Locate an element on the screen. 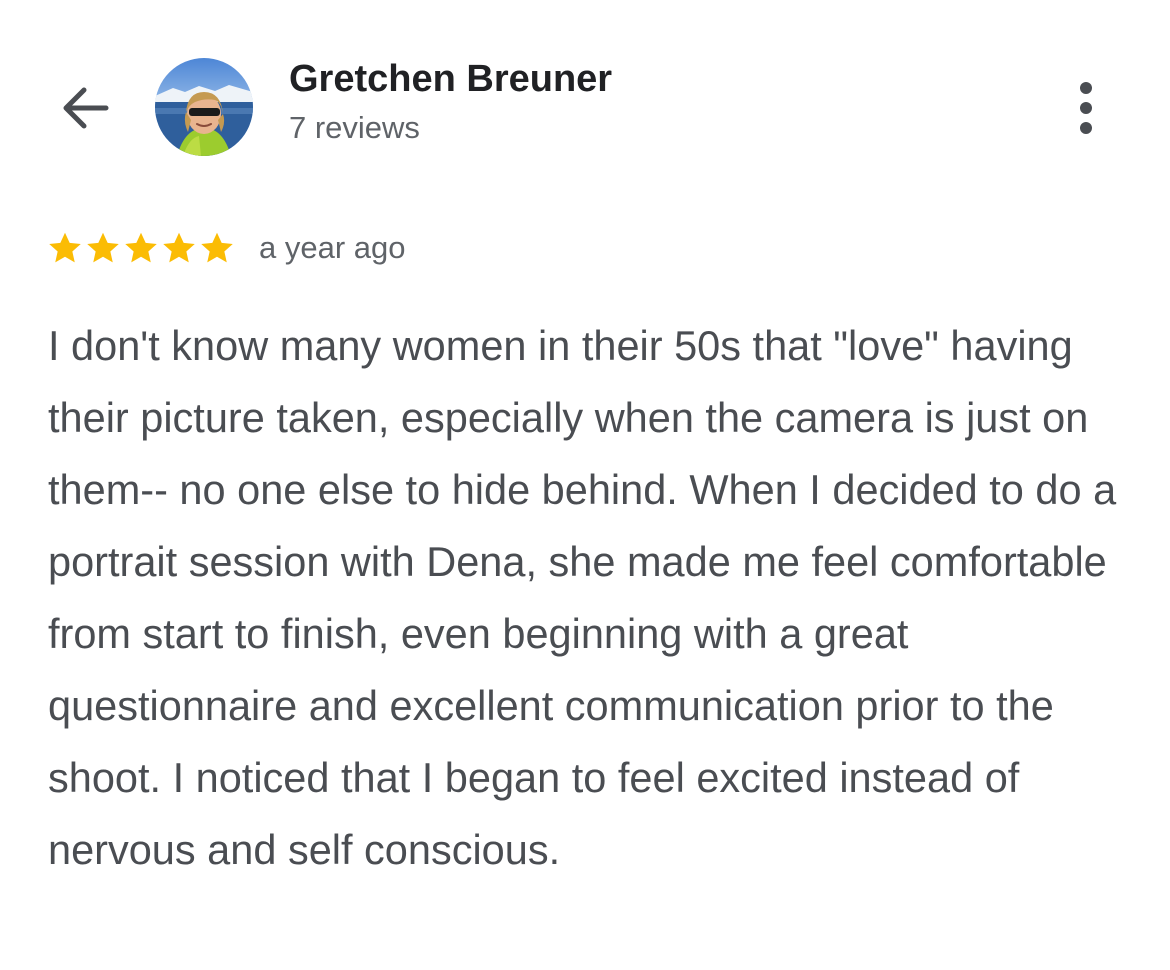  more-vertical-icon is located at coordinates (1086, 108).